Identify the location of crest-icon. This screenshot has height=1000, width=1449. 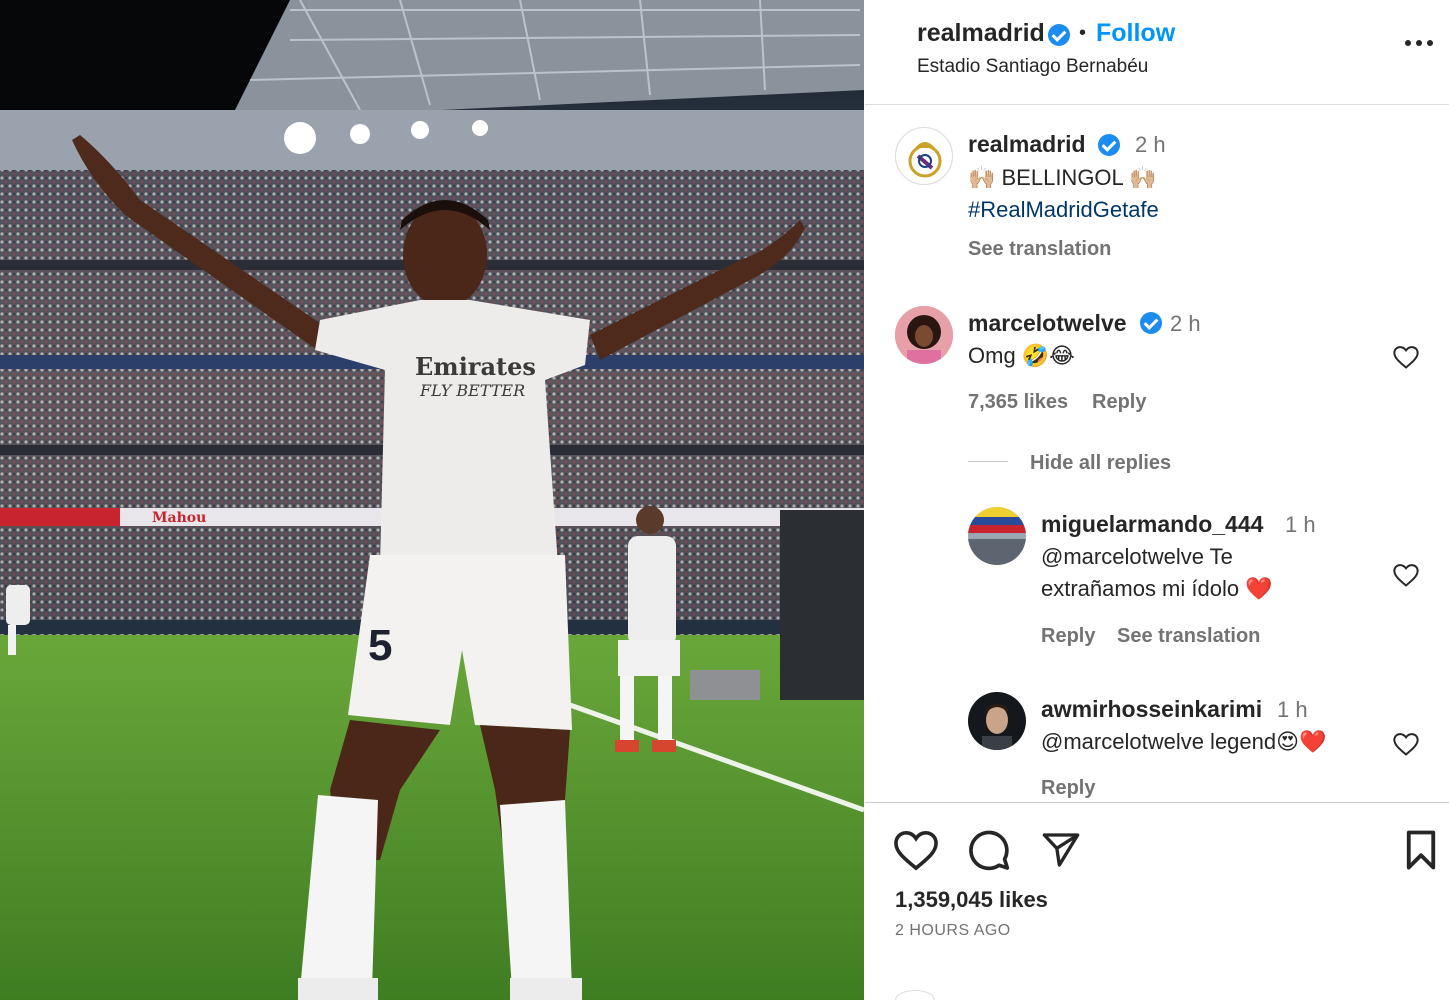
(925, 160).